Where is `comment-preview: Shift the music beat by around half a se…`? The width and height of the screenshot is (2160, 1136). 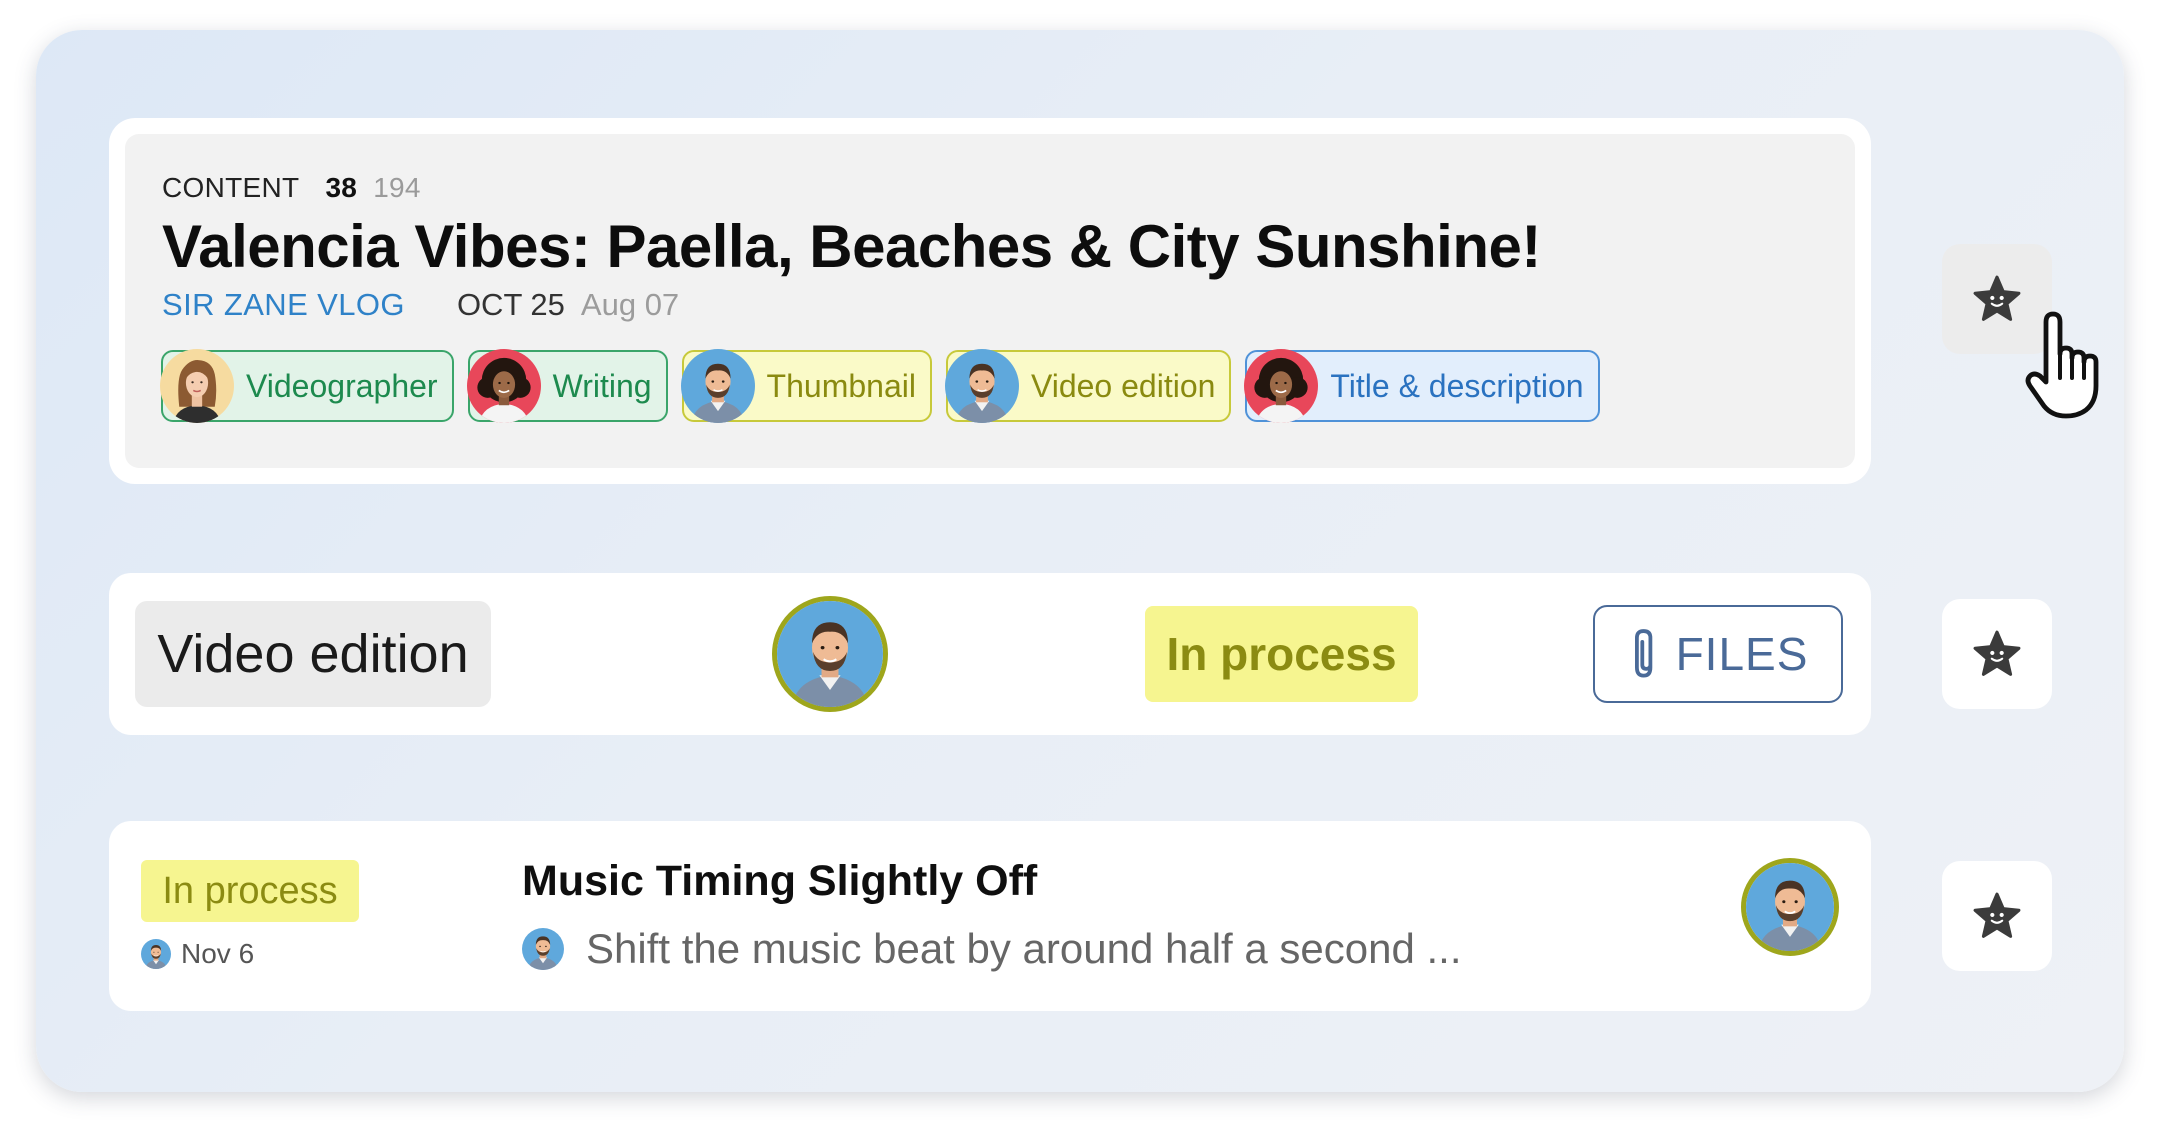 comment-preview: Shift the music beat by around half a se… is located at coordinates (992, 949).